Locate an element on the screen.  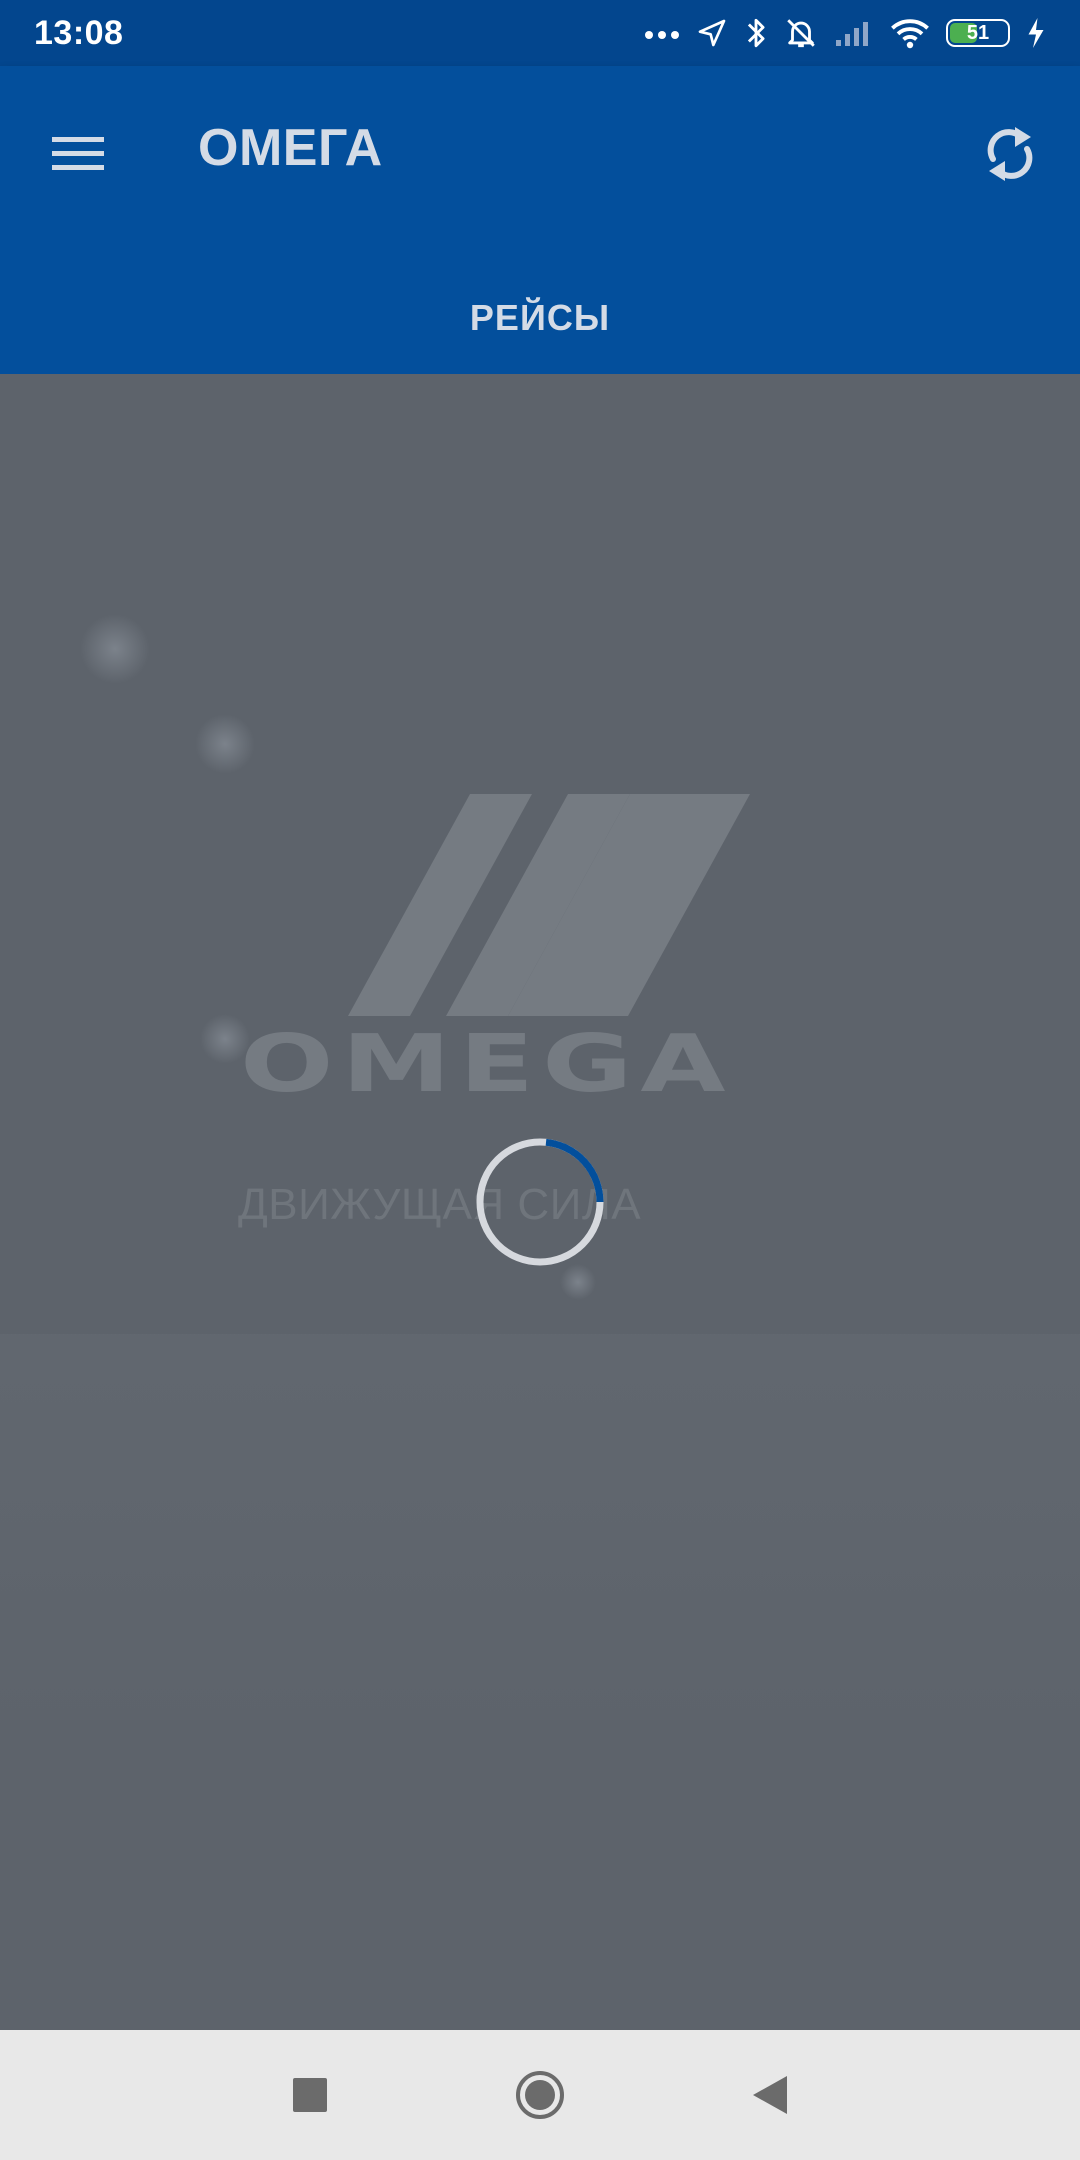
logo-wordmark: OMEGA is located at coordinates (487, 1063).